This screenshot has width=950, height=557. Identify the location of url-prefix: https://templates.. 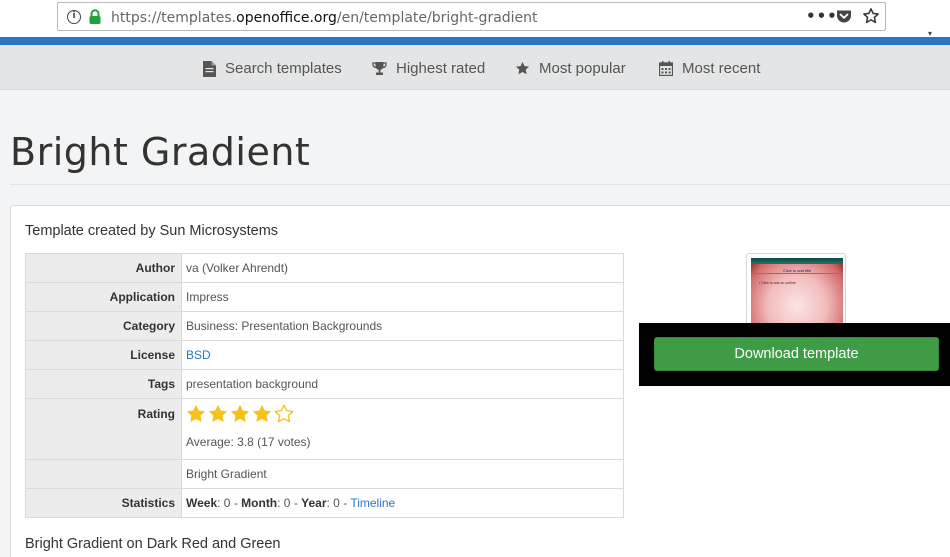
(174, 18).